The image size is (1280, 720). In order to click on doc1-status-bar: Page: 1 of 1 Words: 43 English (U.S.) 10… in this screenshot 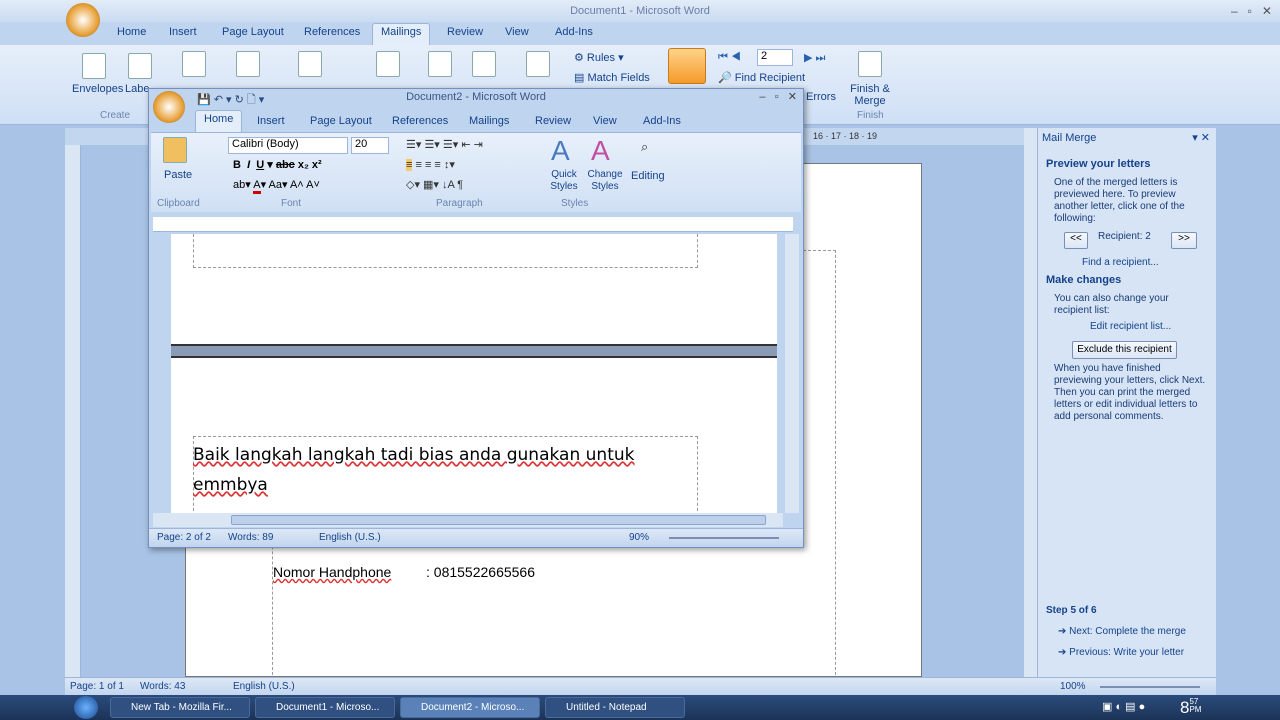, I will do `click(640, 686)`.